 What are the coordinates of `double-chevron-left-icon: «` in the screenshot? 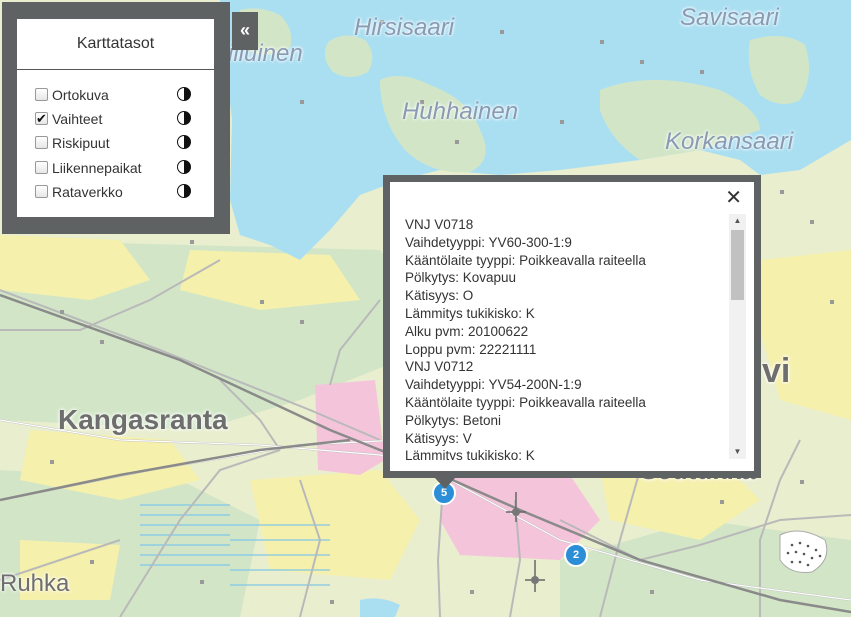 It's located at (244, 30).